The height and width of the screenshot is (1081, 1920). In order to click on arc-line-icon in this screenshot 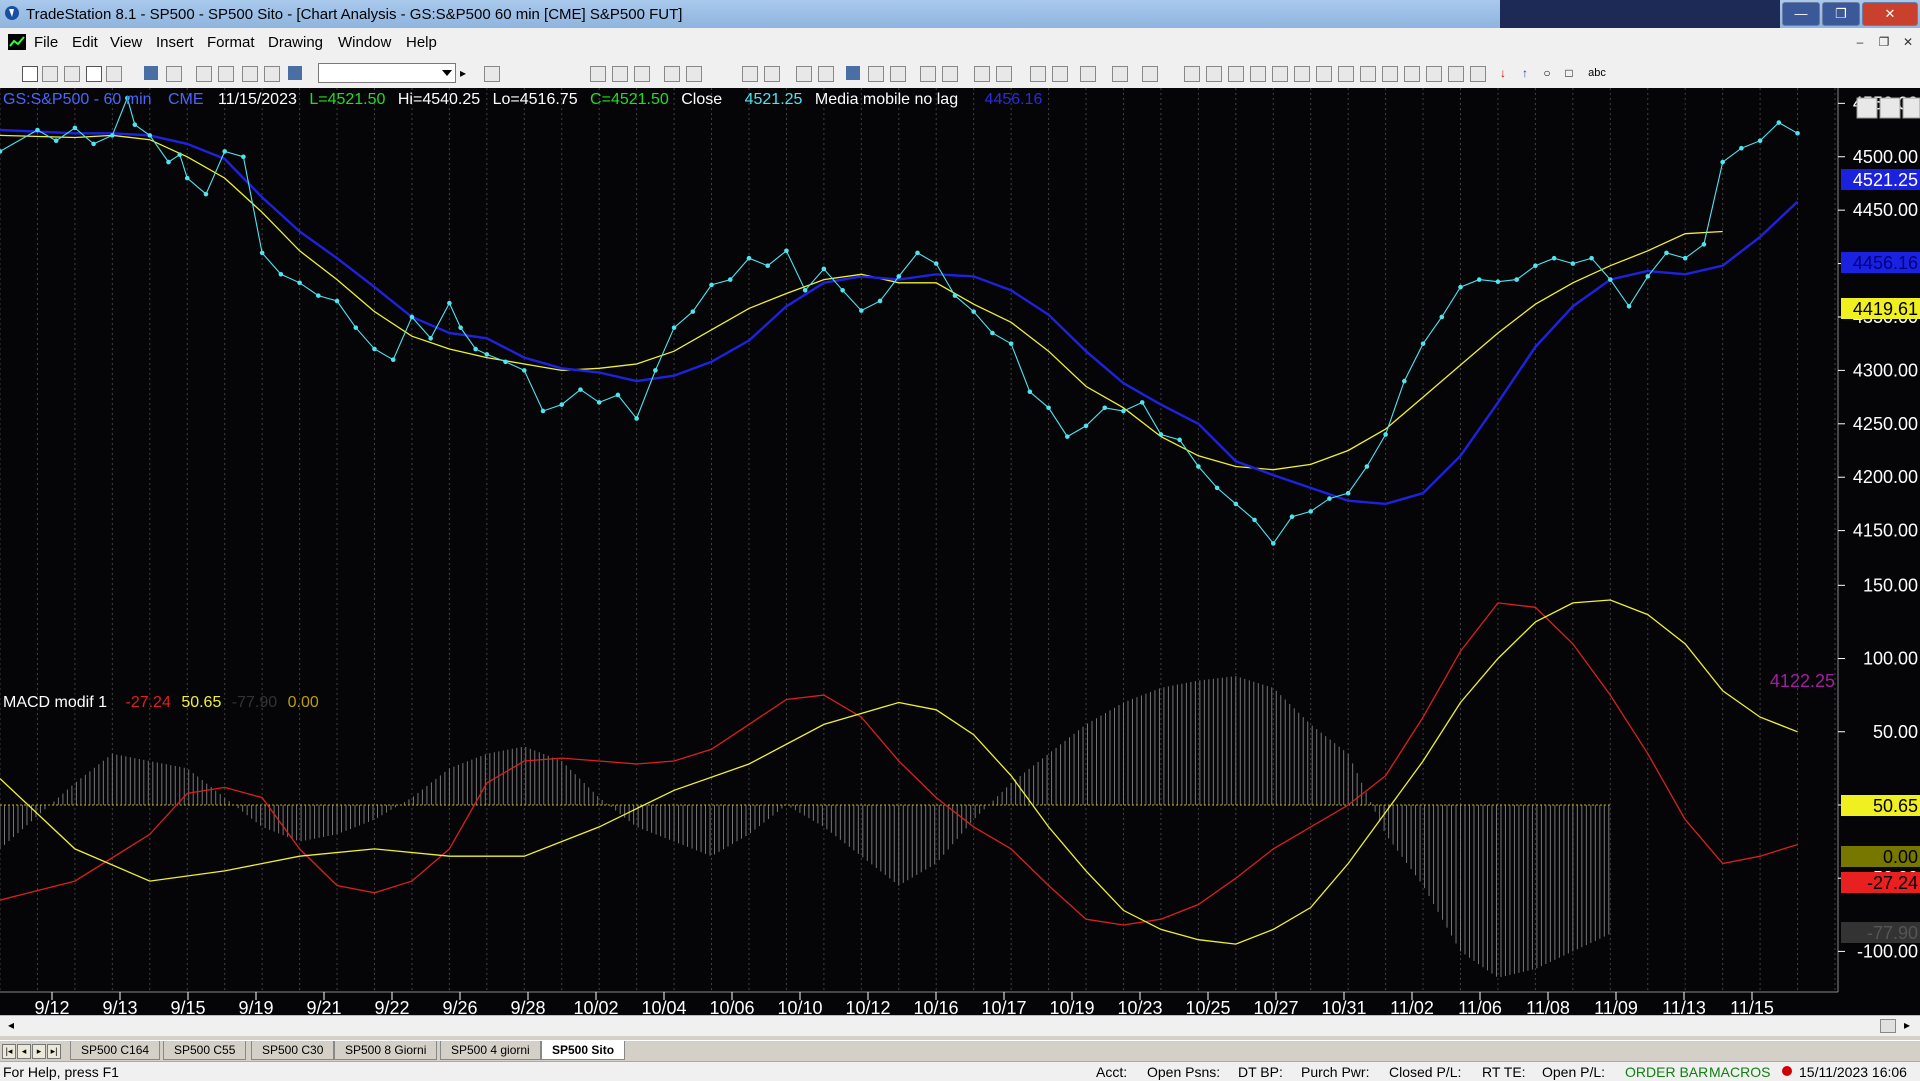, I will do `click(1456, 74)`.